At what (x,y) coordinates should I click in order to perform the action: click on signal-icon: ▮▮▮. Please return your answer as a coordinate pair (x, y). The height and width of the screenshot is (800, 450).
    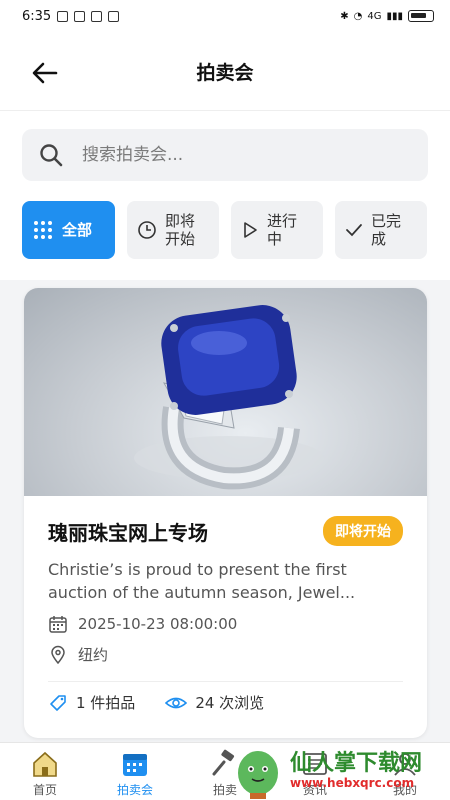
    Looking at the image, I should click on (394, 16).